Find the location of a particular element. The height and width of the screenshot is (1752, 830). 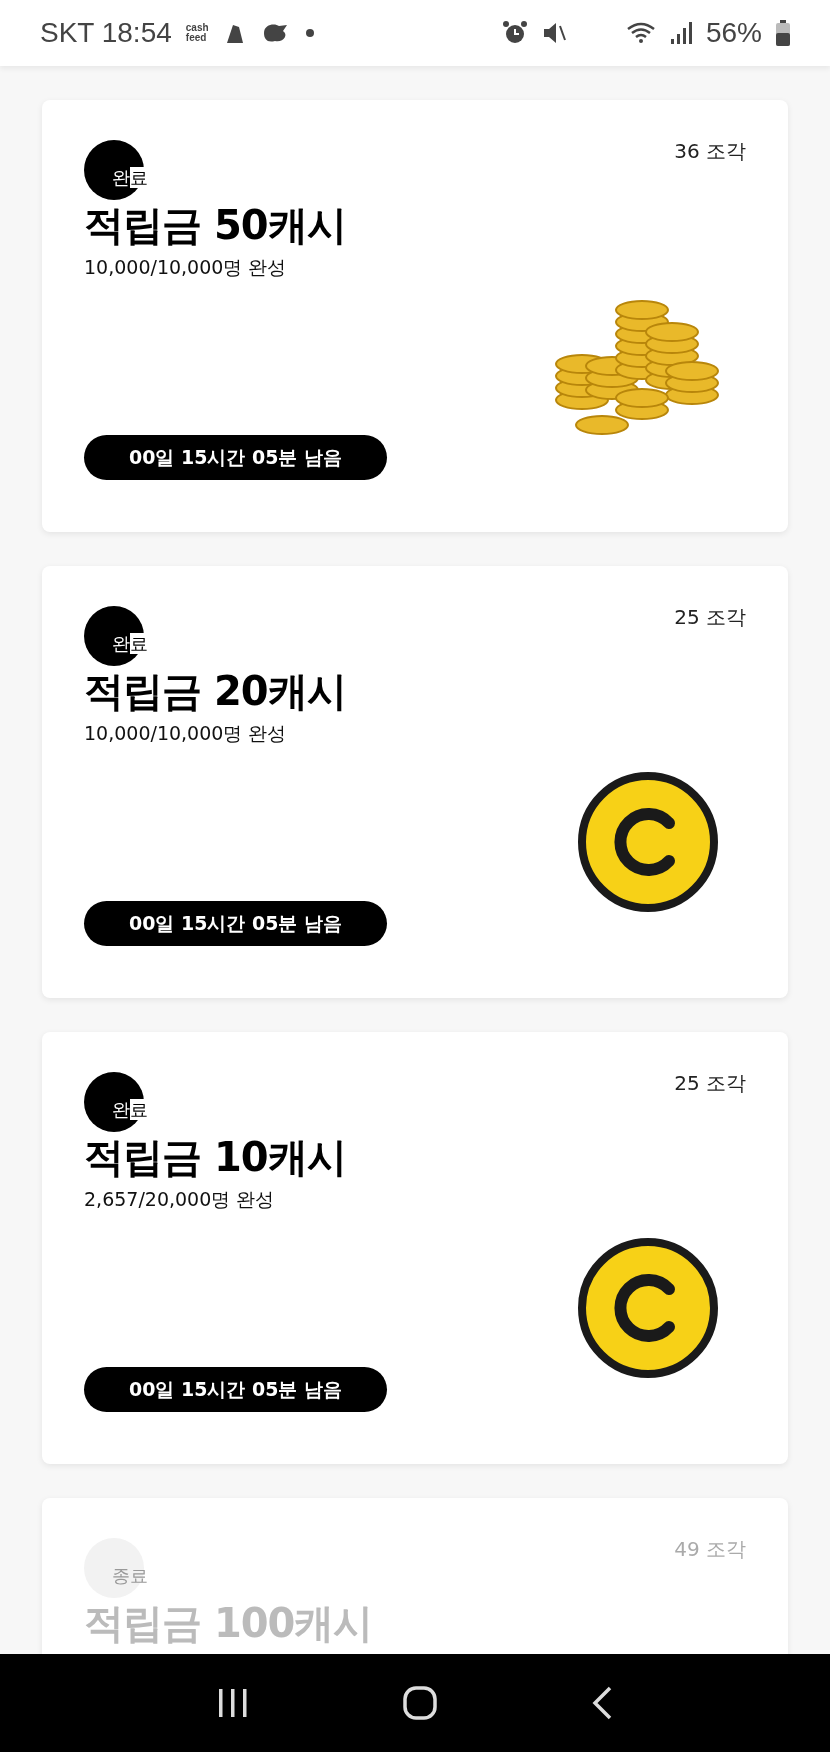

recent-apps-icon is located at coordinates (233, 1703).